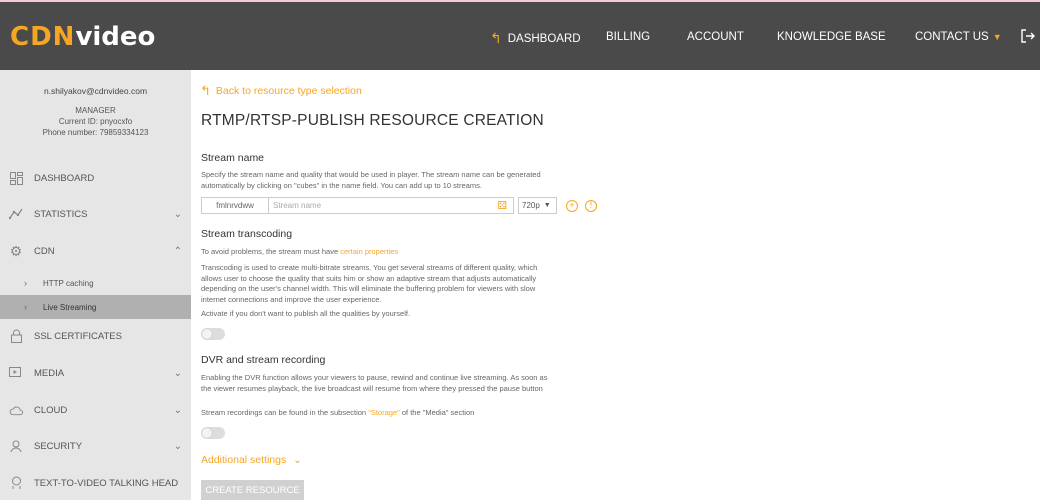 Image resolution: width=1040 pixels, height=501 pixels. I want to click on sidebar-item-label: MEDIA, so click(49, 373).